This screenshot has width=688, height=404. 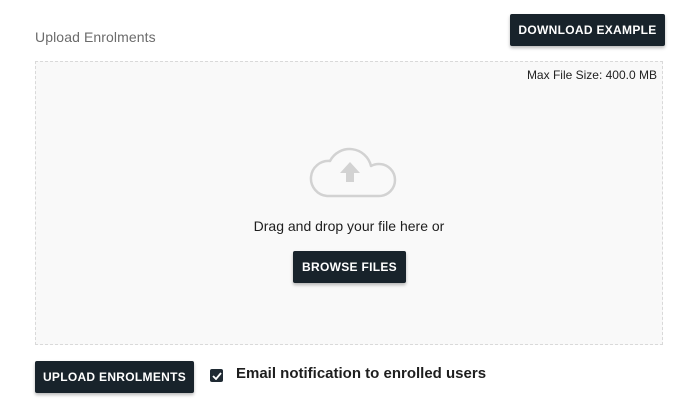 I want to click on browse-files-button: BROWSE FILES, so click(x=349, y=267).